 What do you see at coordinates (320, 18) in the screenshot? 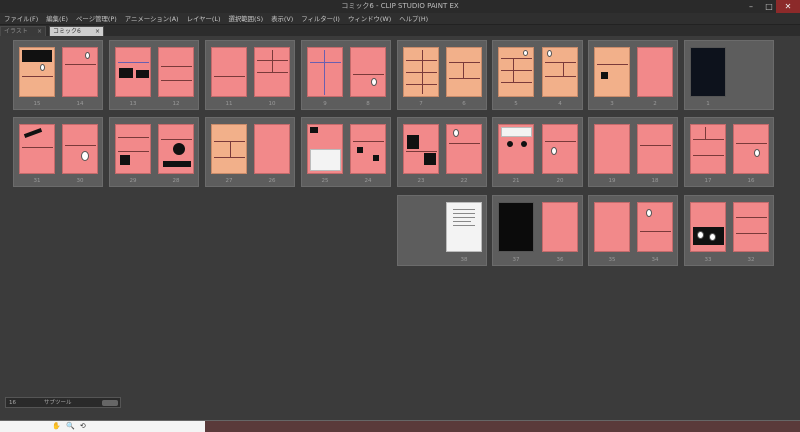
I see `menu-filter: フィルター(I)` at bounding box center [320, 18].